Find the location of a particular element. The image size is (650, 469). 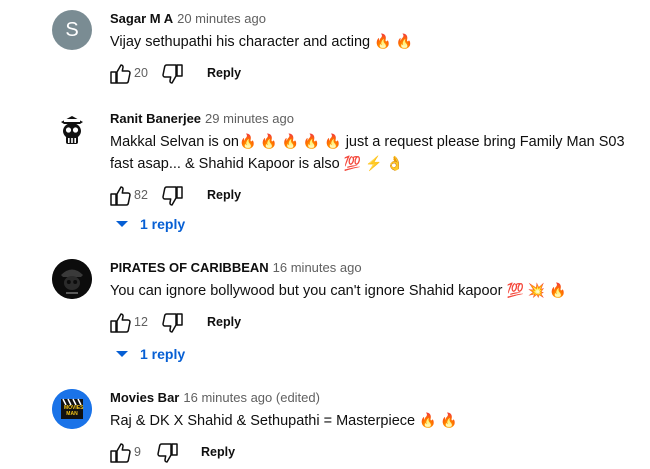

comment-timestamp: 16 minutes ago is located at coordinates (317, 267).